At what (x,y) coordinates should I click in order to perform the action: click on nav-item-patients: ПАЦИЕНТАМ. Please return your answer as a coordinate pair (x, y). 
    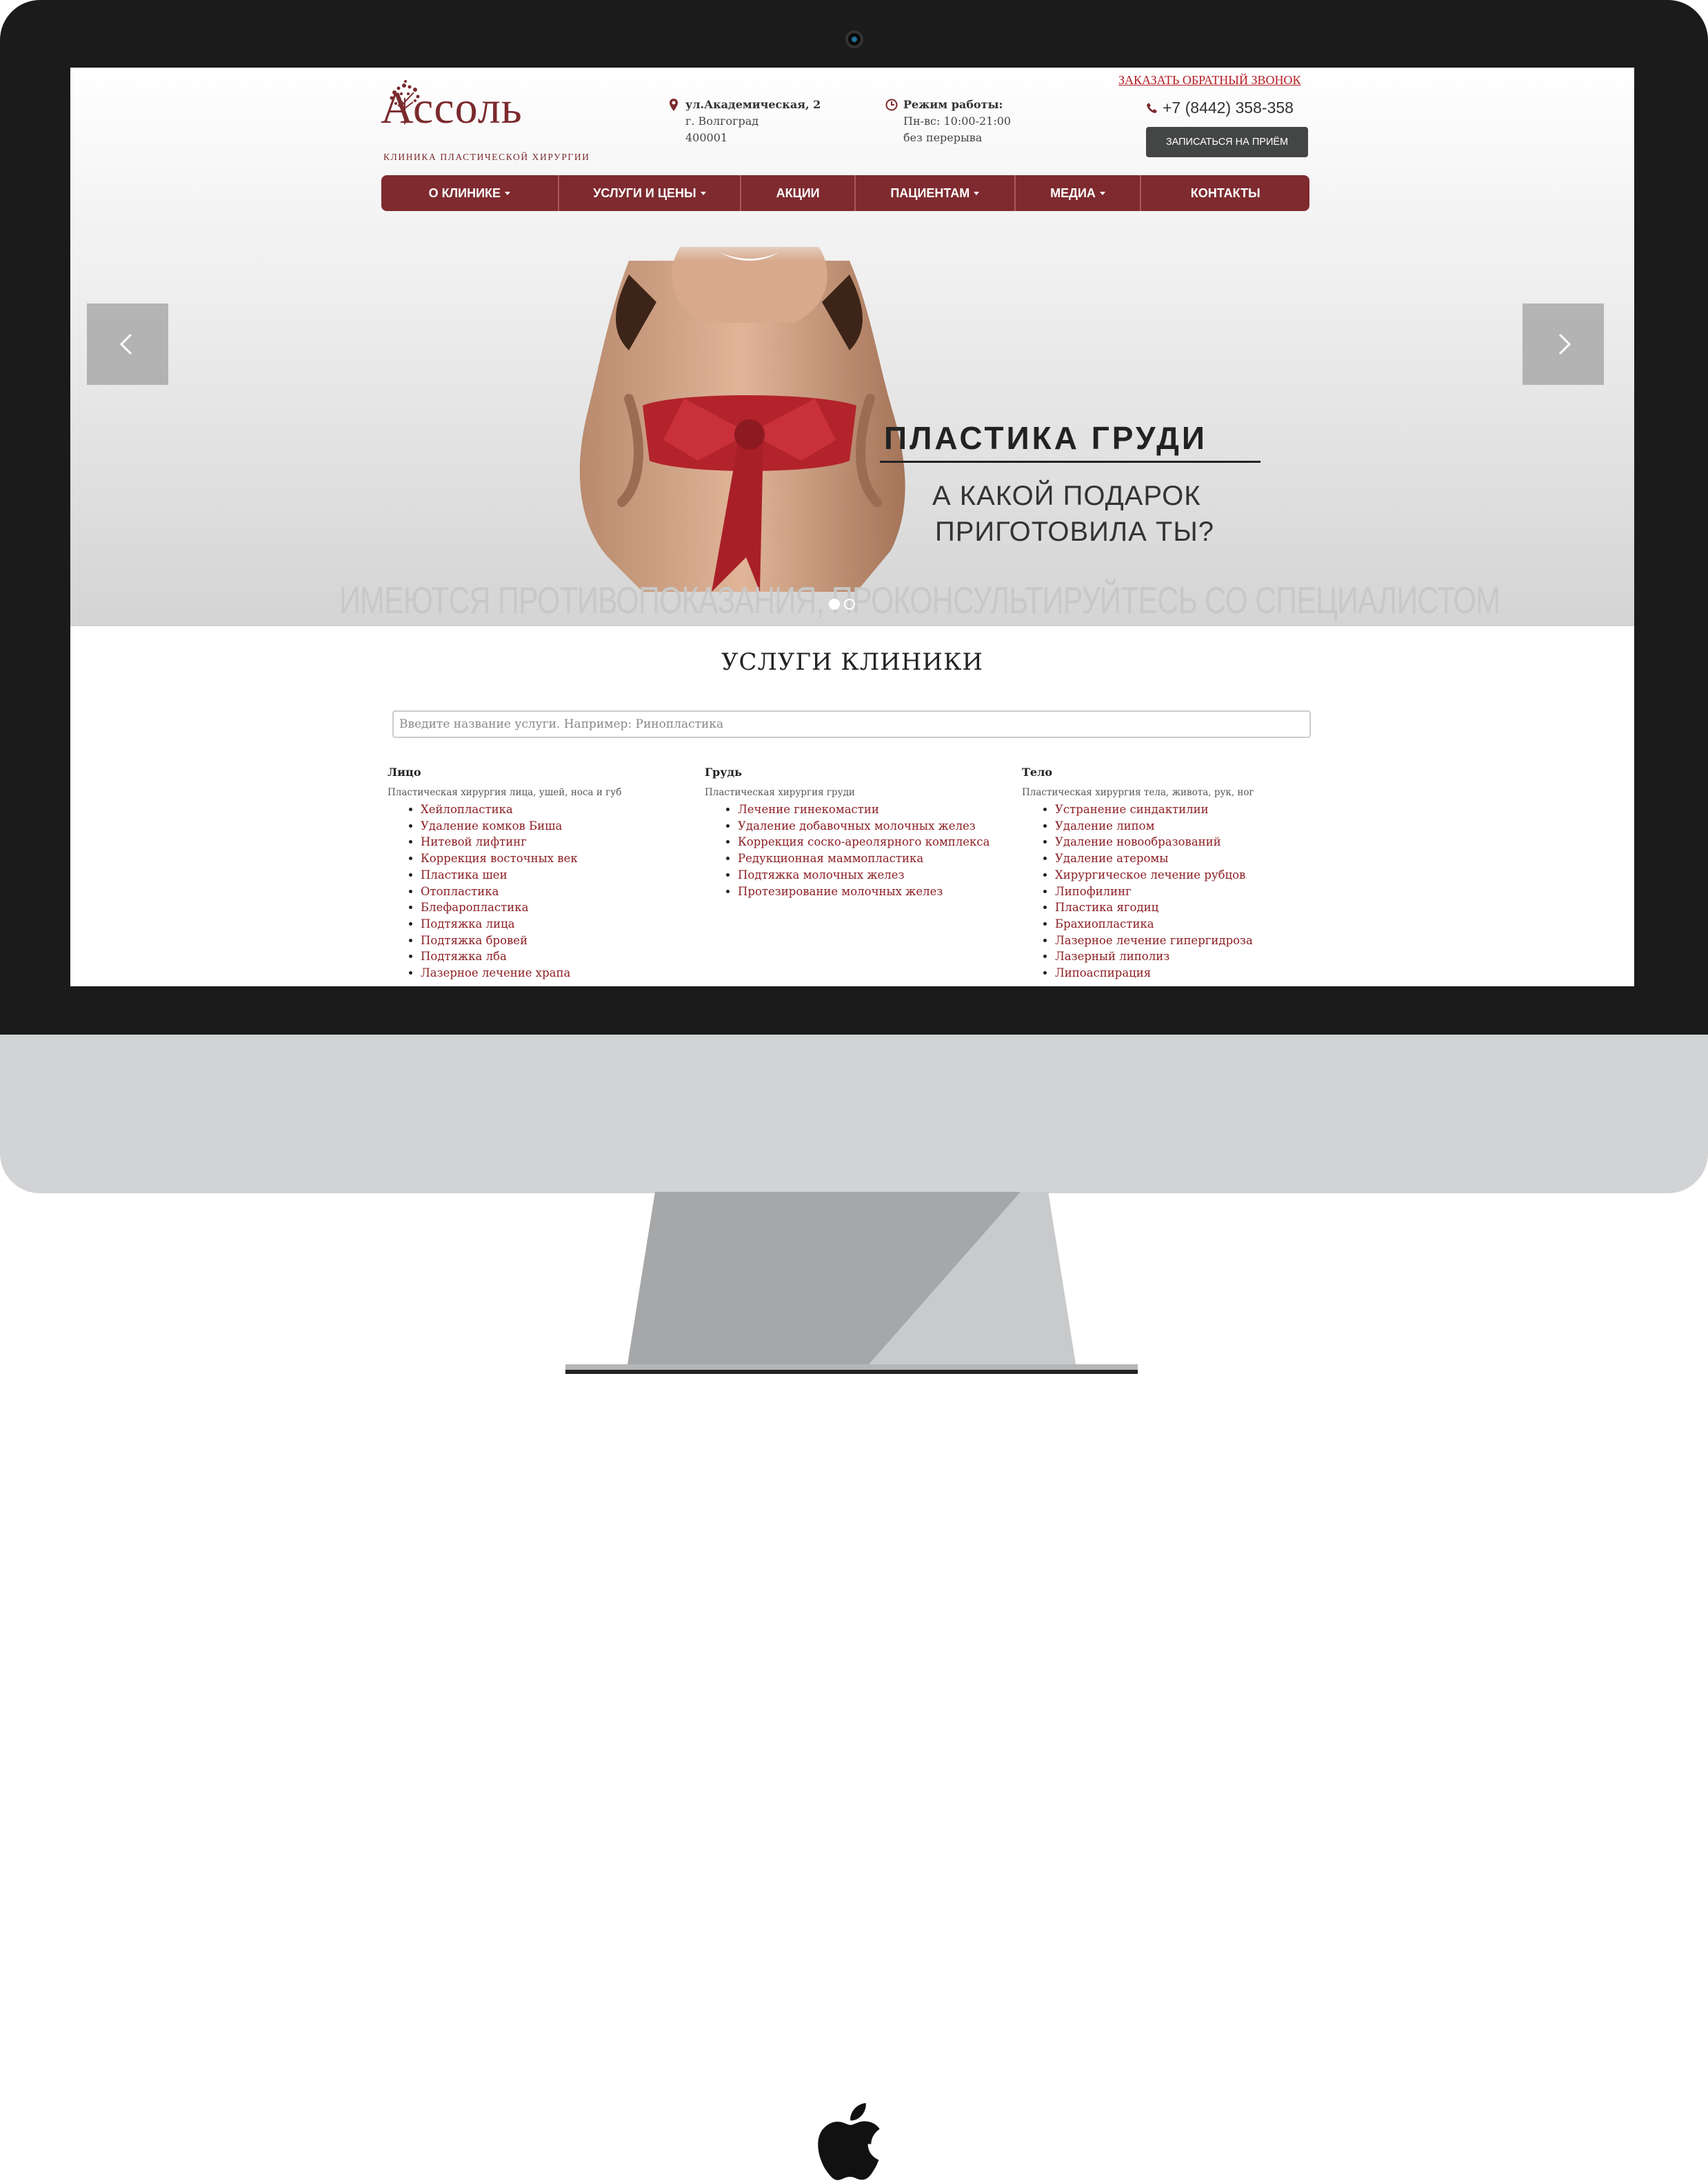
    Looking at the image, I should click on (934, 193).